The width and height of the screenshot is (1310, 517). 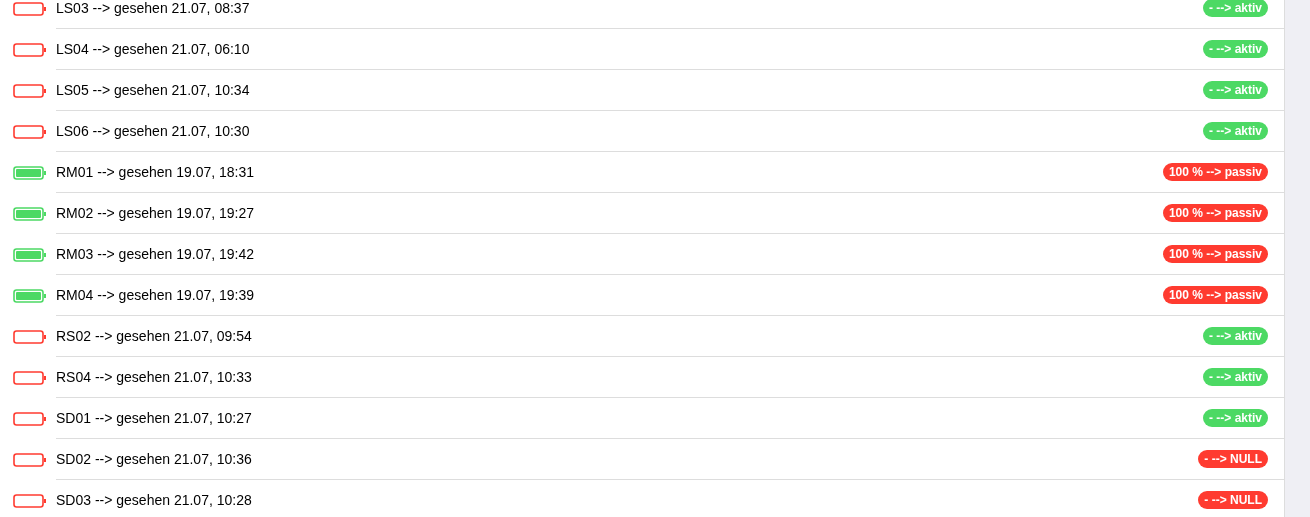 I want to click on device-label: RM02 --> gesehen 19.07, 19:27, so click(x=155, y=213).